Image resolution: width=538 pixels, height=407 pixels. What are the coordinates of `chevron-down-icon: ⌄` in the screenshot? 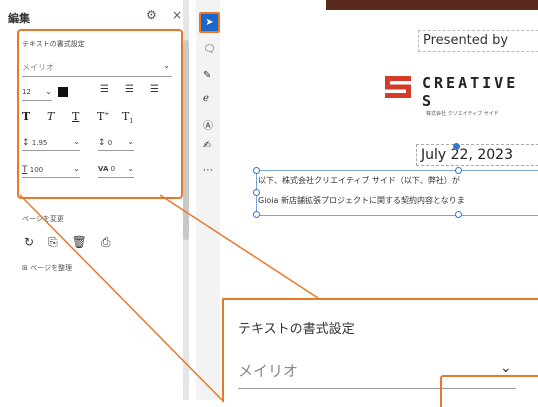 It's located at (506, 368).